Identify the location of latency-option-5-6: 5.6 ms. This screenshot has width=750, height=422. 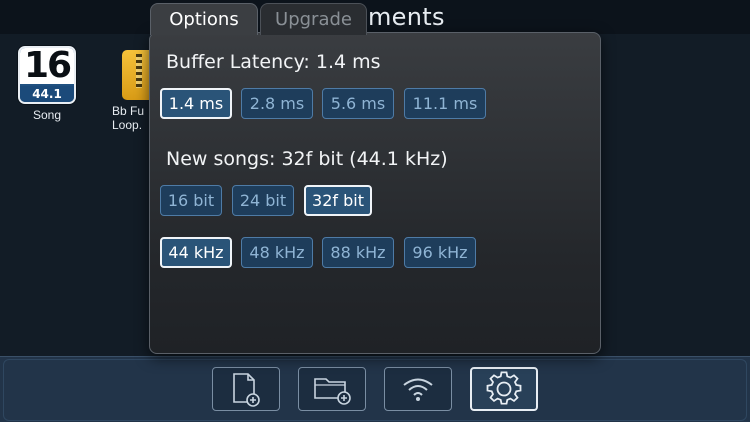
(358, 103).